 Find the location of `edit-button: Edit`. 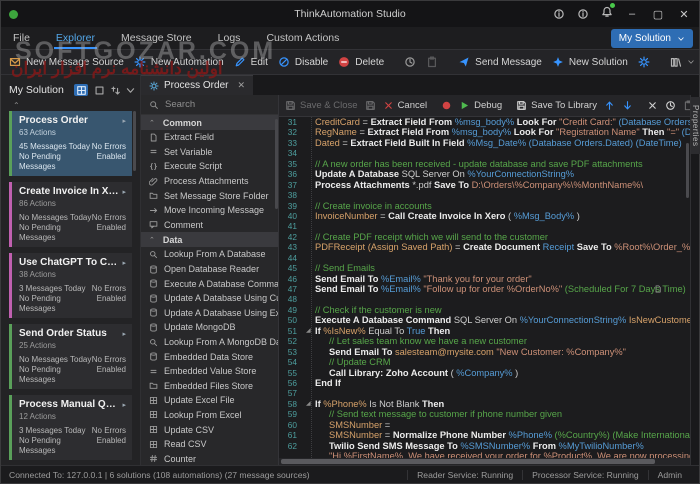

edit-button: Edit is located at coordinates (251, 62).